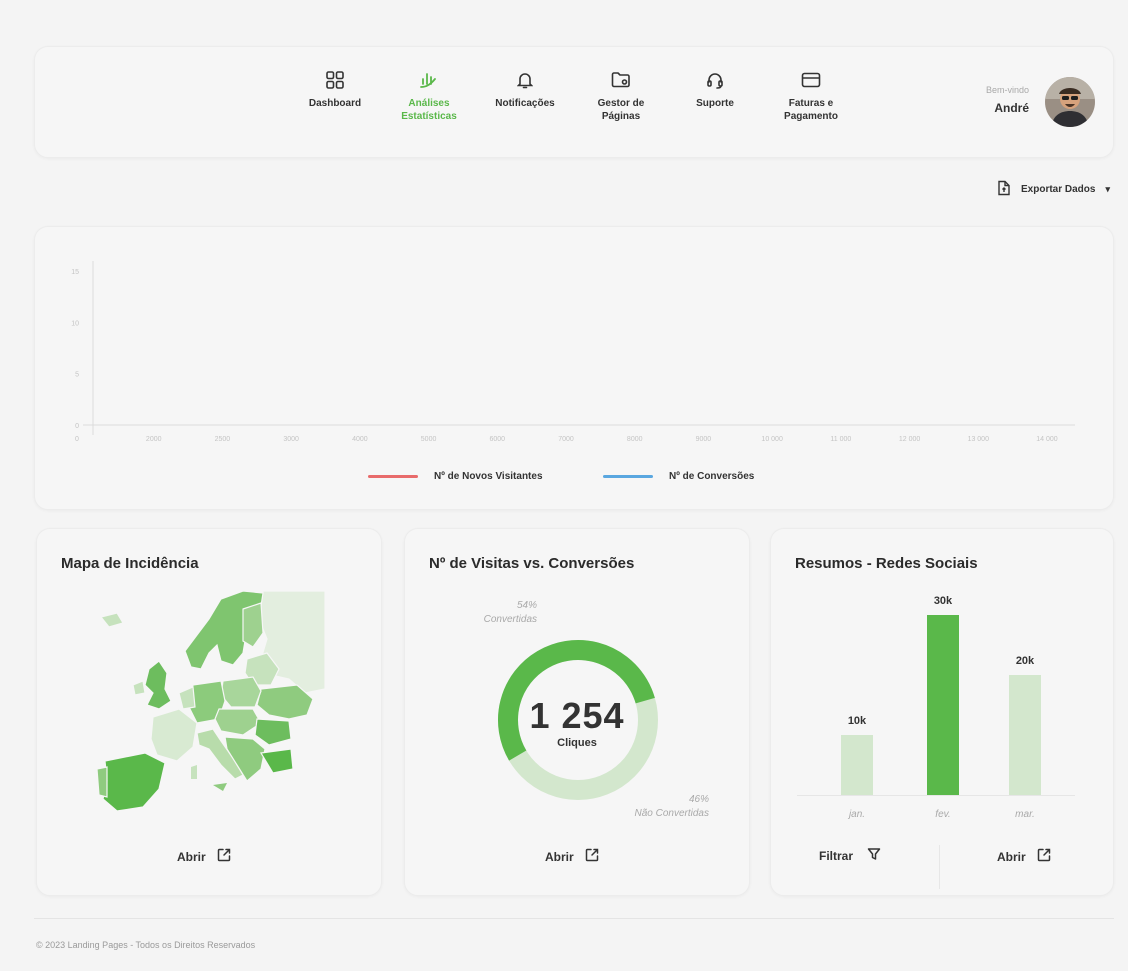 The width and height of the screenshot is (1128, 971). Describe the element at coordinates (77, 375) in the screenshot. I see `y-tick-label: 5` at that location.